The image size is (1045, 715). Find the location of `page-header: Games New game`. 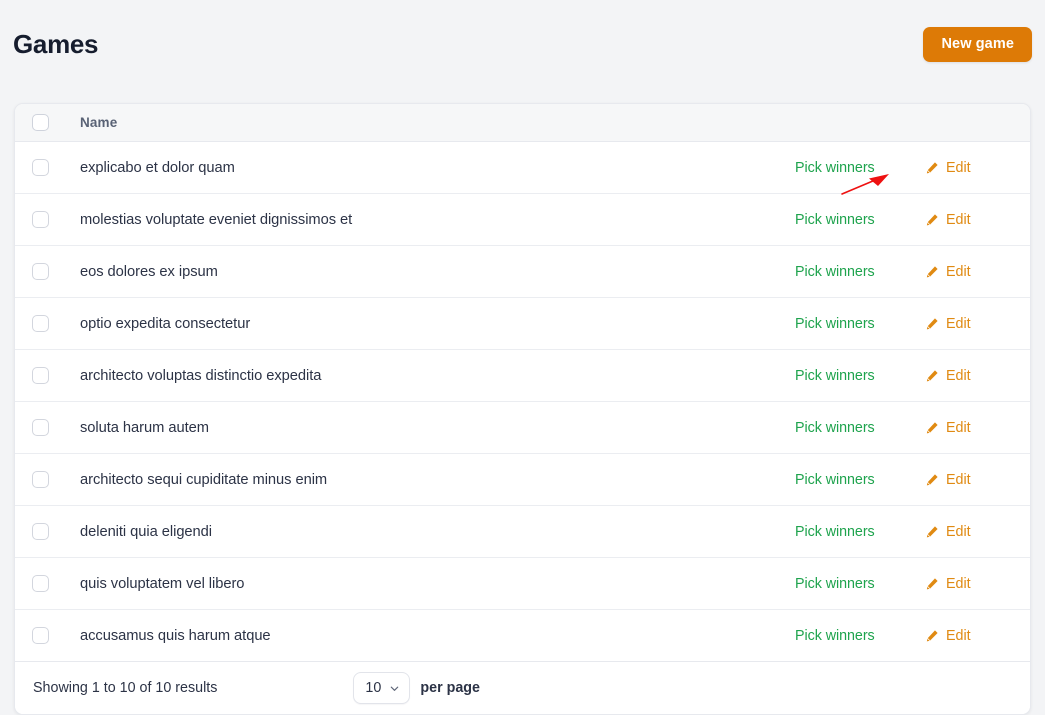

page-header: Games New game is located at coordinates (522, 44).